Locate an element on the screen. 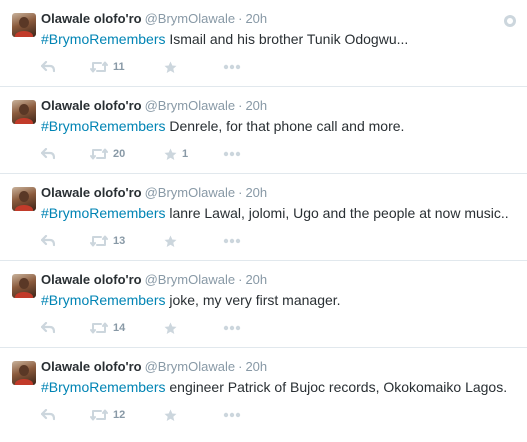 The width and height of the screenshot is (527, 442). retweet-count: 12 is located at coordinates (119, 415).